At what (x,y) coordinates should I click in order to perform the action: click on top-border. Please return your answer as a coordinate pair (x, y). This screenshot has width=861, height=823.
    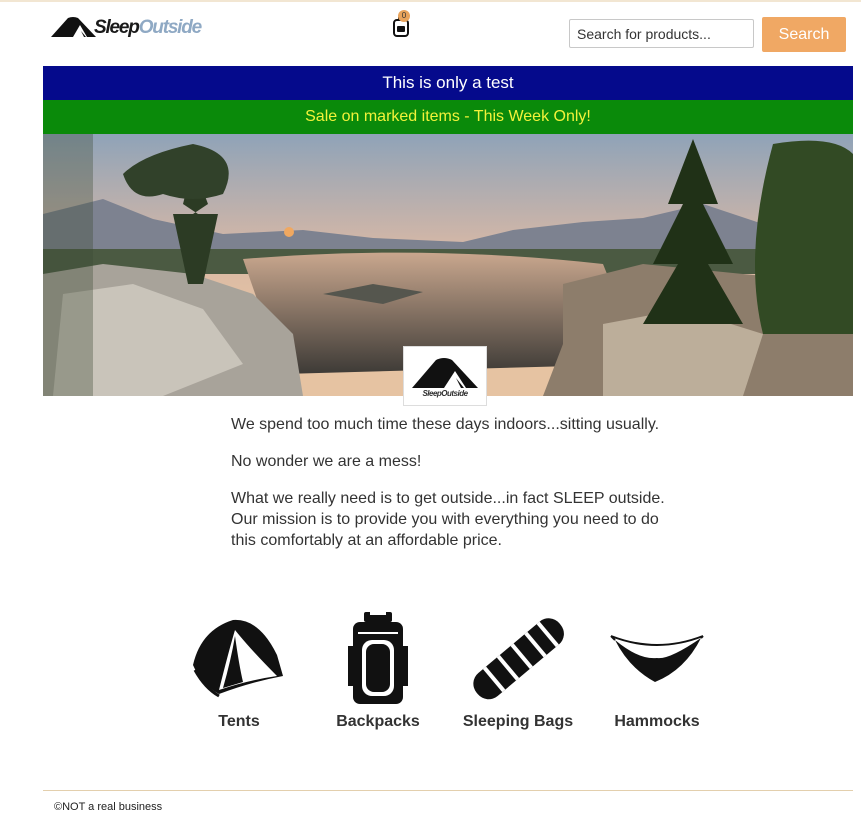
    Looking at the image, I should click on (430, 1).